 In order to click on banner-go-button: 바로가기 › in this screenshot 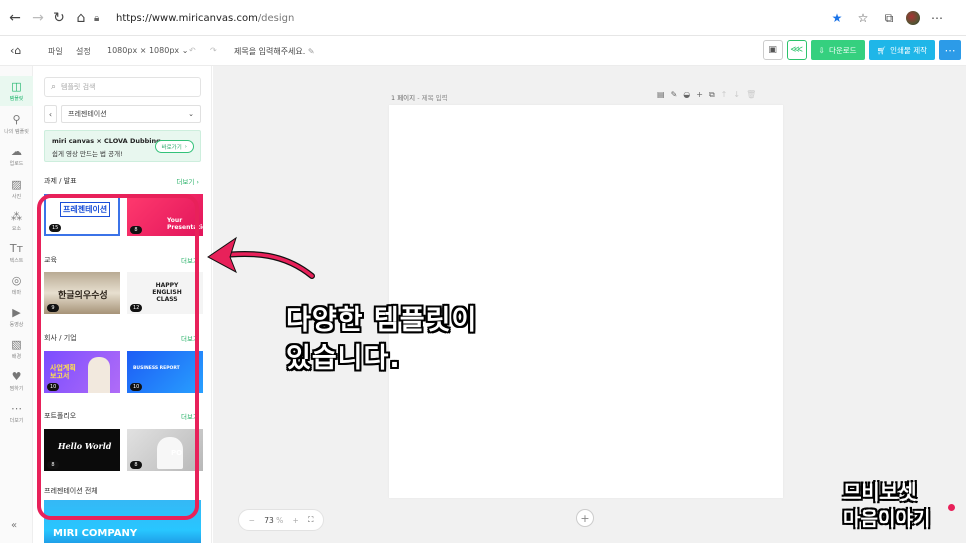, I will do `click(174, 146)`.